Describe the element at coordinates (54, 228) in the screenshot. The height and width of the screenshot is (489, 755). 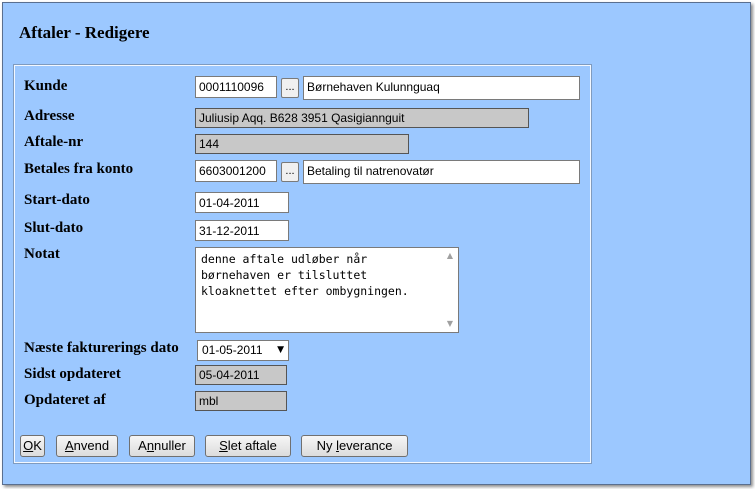
I see `slut-dato-label: Slut-dato` at that location.